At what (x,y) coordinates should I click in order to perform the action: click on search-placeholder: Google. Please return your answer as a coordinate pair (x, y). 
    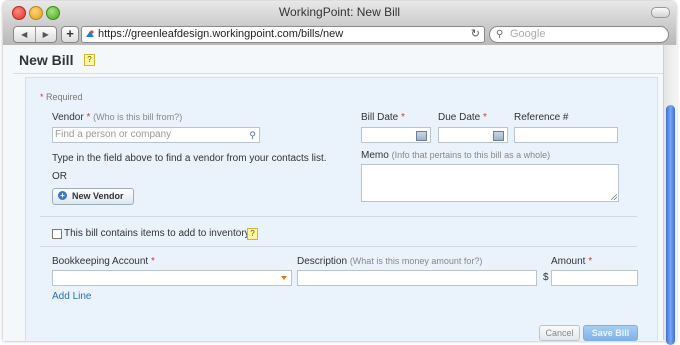
    Looking at the image, I should click on (528, 34).